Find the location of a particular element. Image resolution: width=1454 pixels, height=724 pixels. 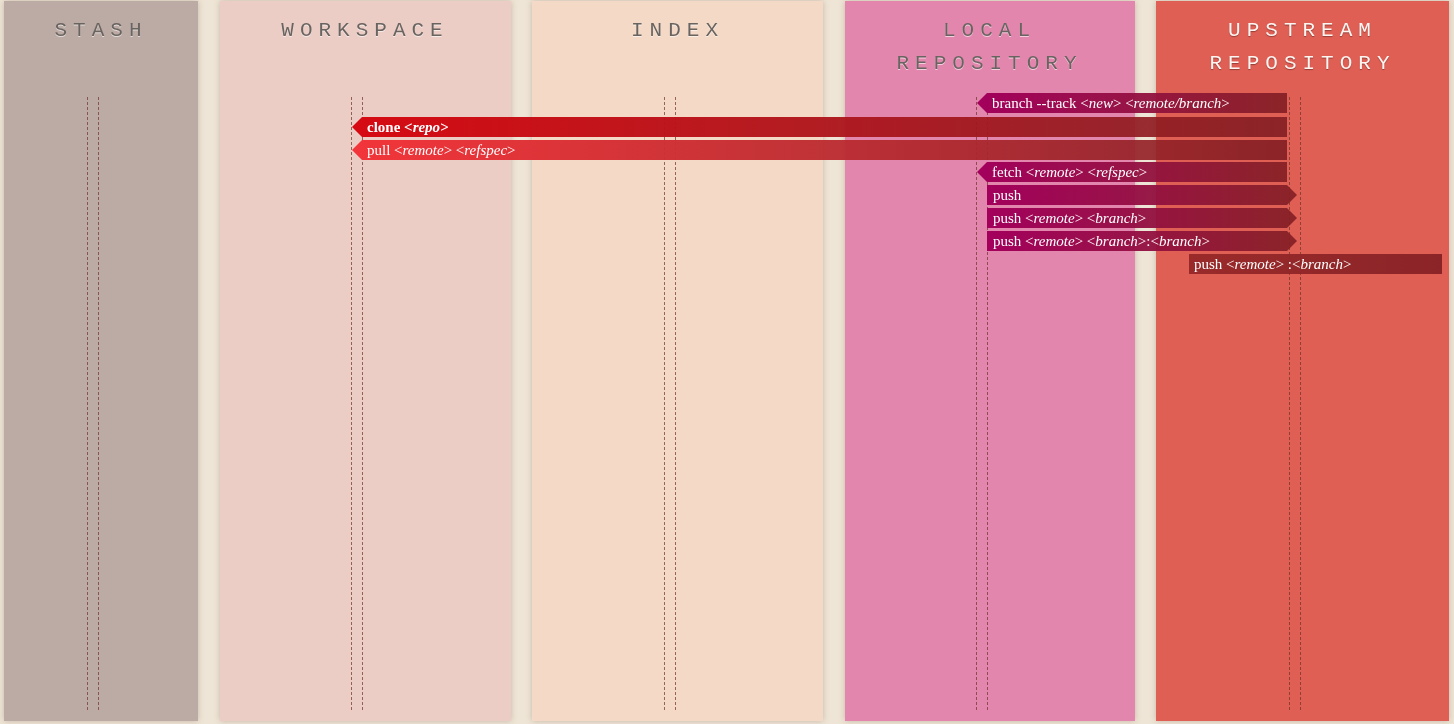

column-title: INDEX is located at coordinates (677, 31).